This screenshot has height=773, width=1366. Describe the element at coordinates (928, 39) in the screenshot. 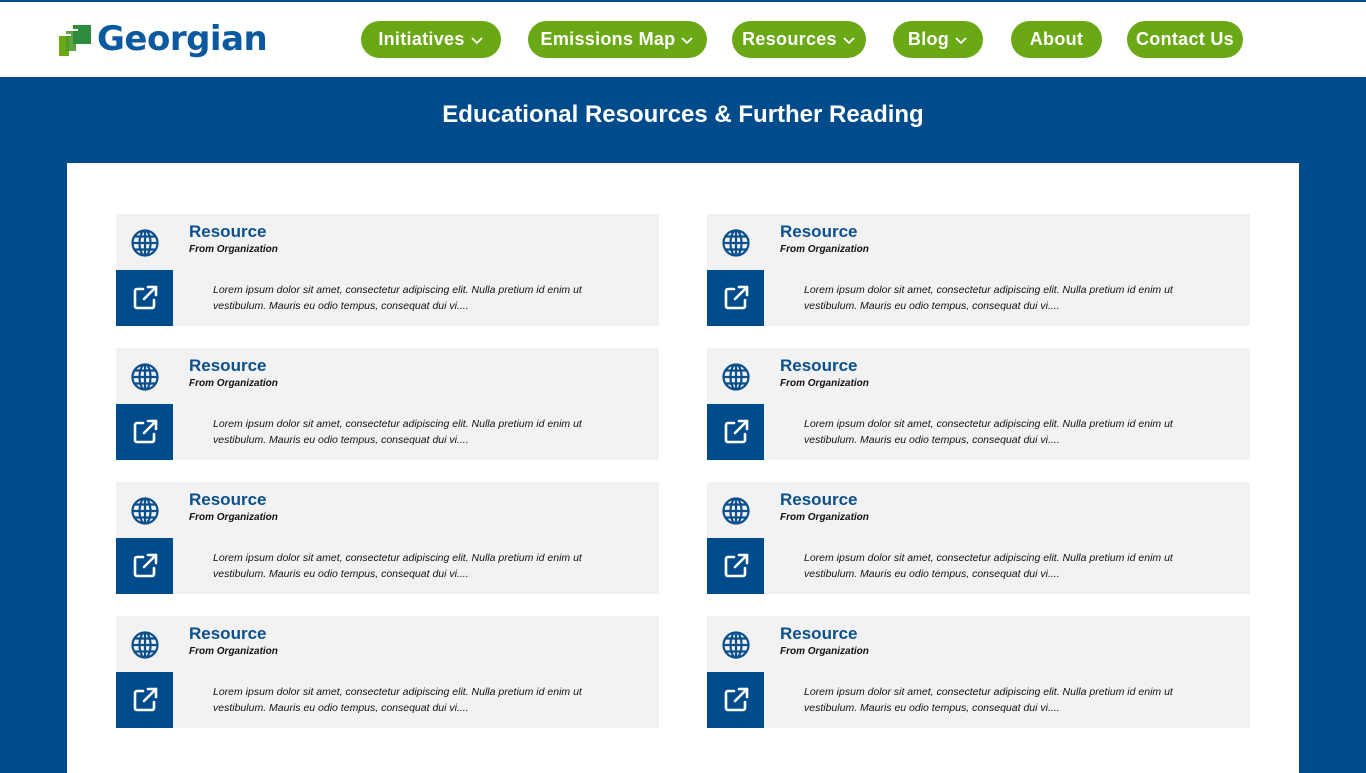

I see `nav-label: Blog` at that location.